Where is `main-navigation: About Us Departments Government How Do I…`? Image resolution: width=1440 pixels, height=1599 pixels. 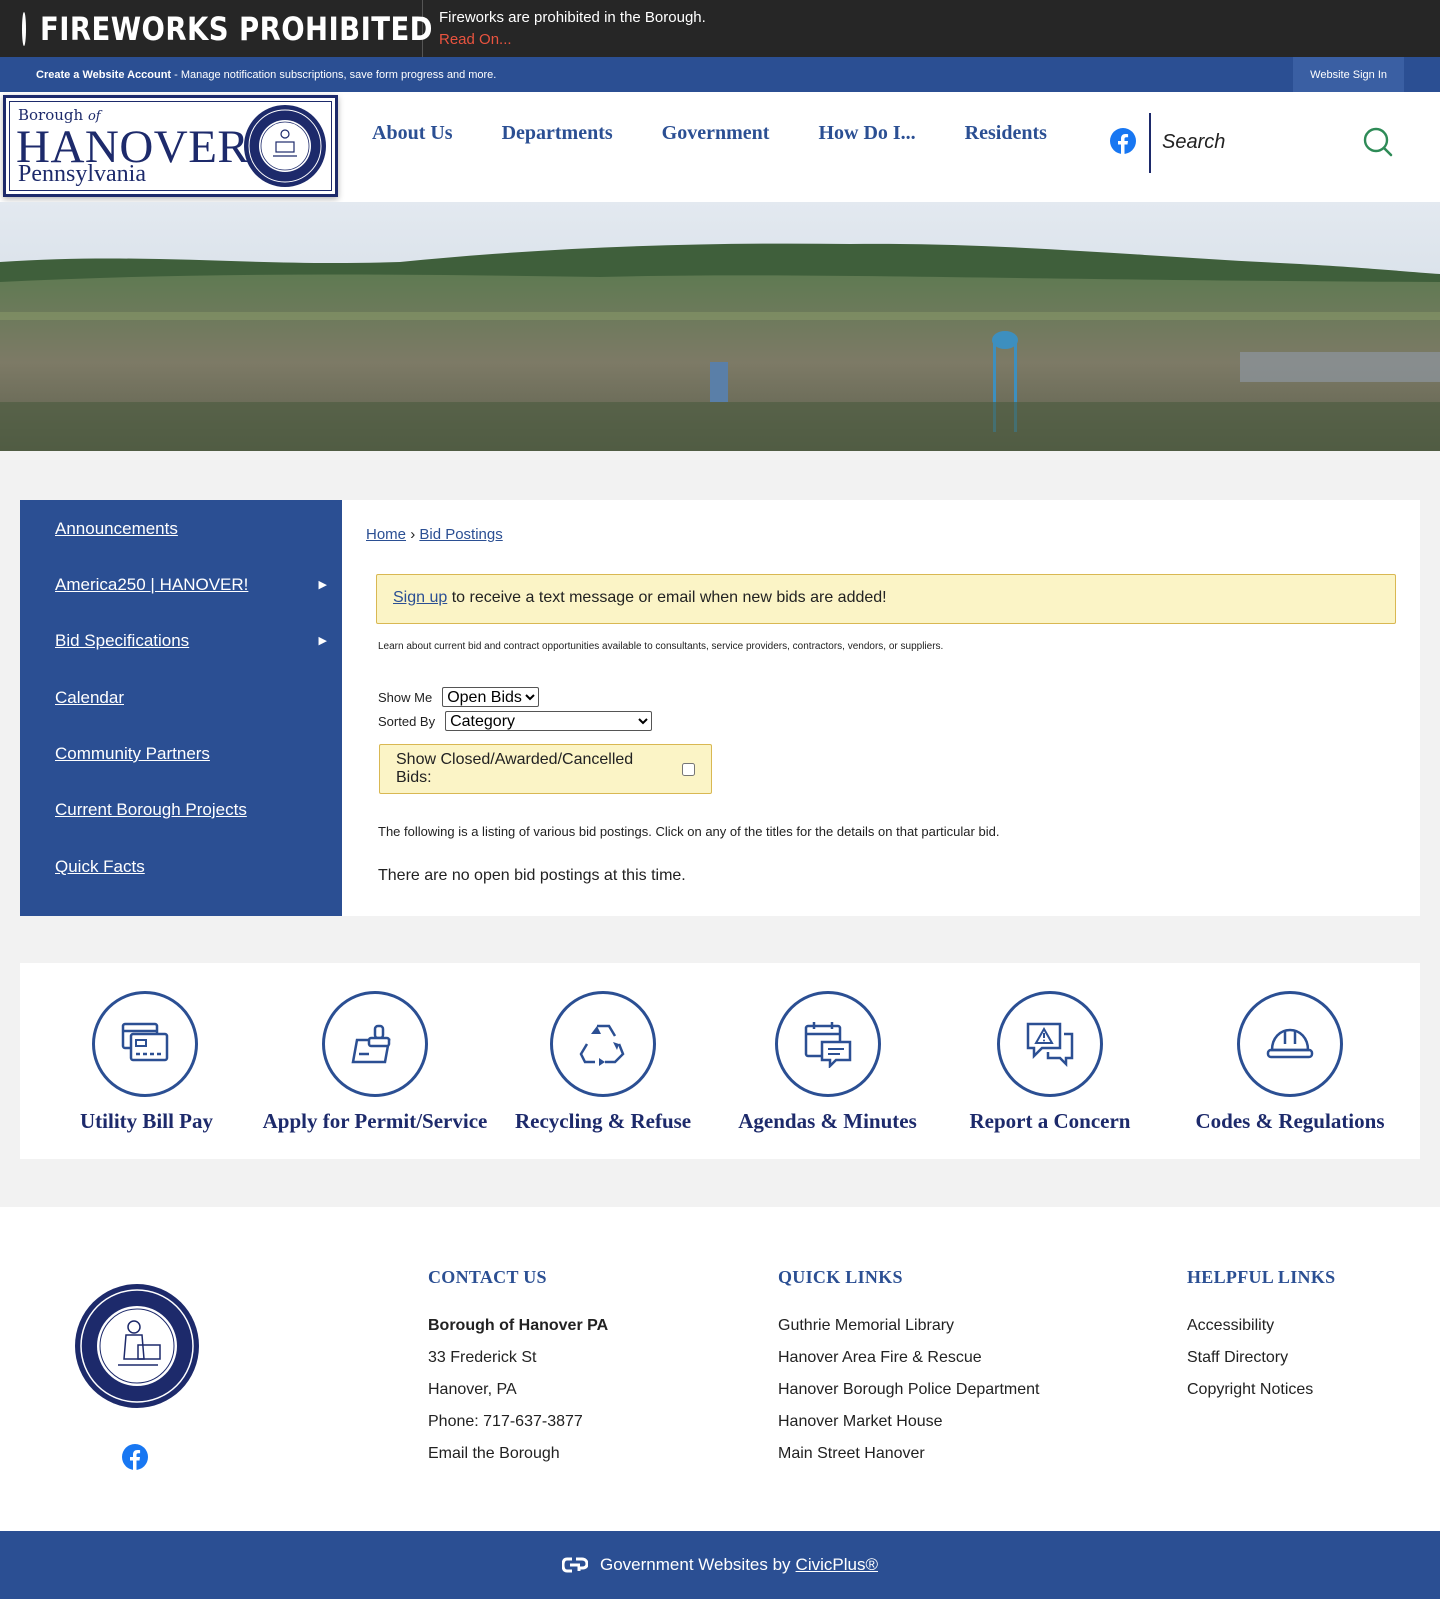 main-navigation: About Us Departments Government How Do I… is located at coordinates (734, 133).